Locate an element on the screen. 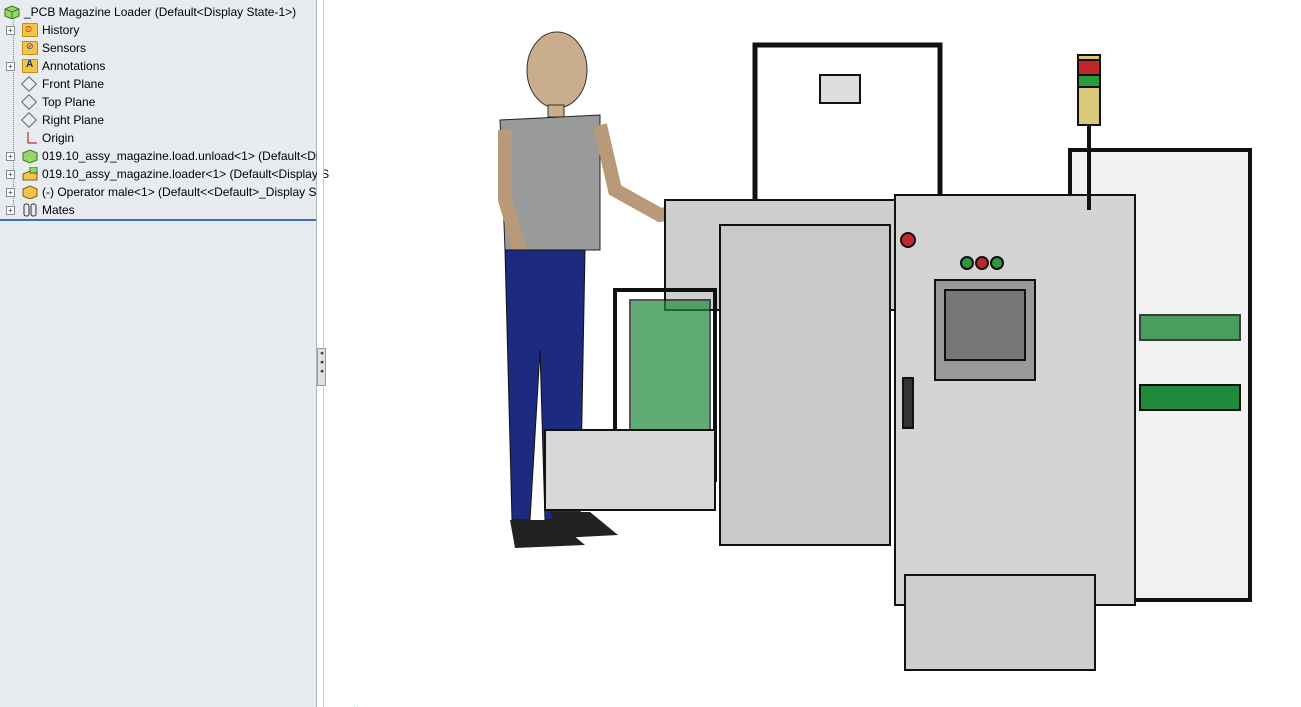 Image resolution: width=1301 pixels, height=707 pixels. tree-item-label: Mates is located at coordinates (58, 210).